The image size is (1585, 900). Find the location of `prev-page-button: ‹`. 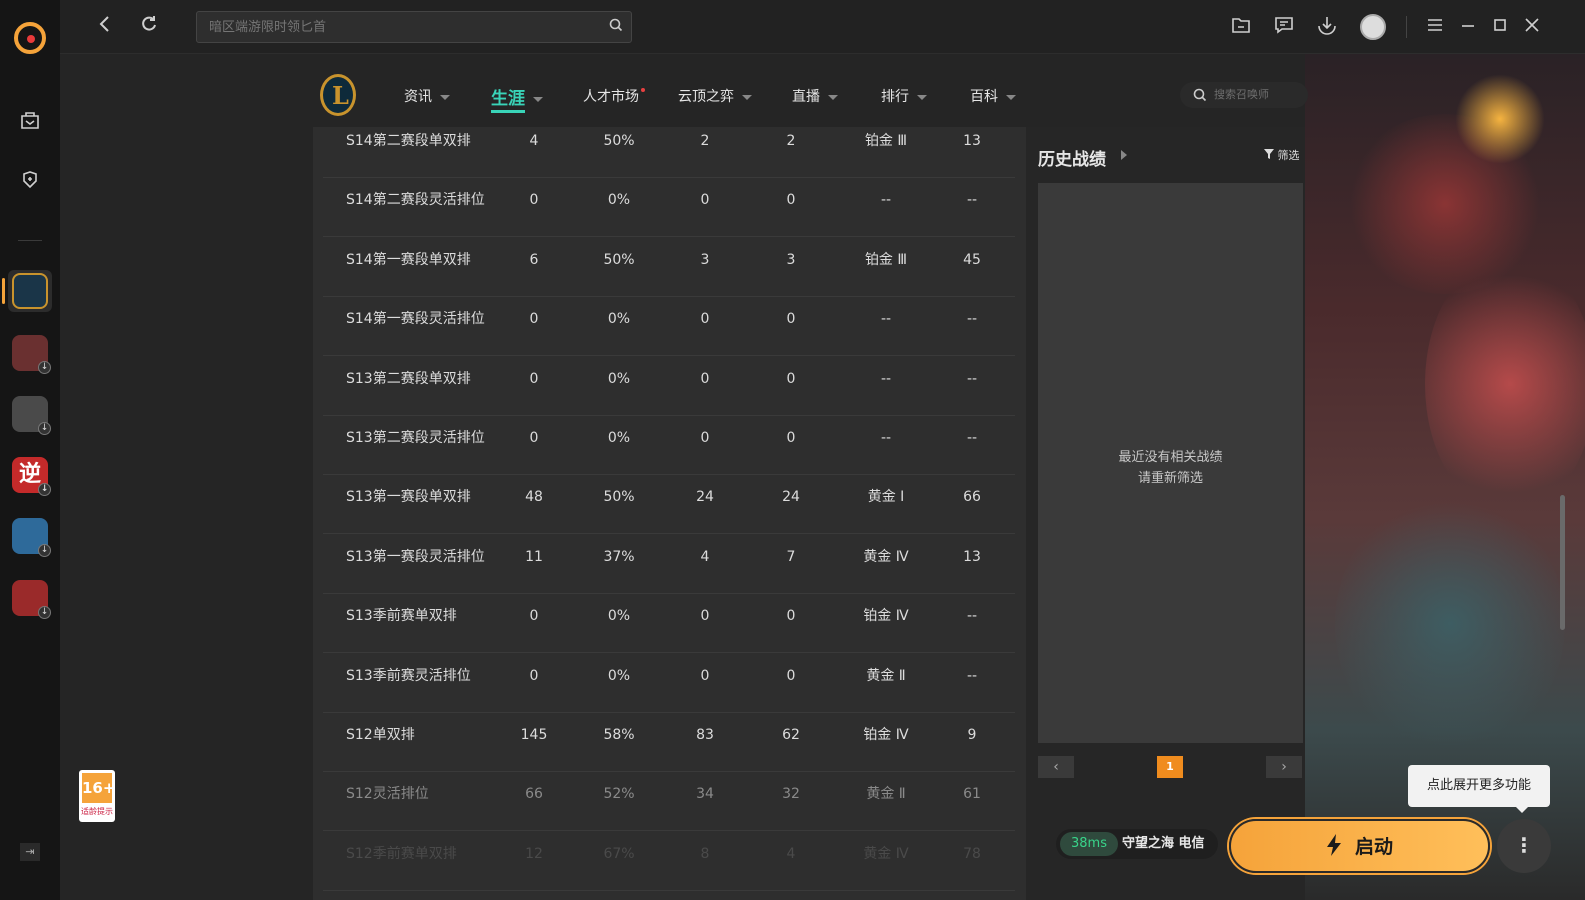

prev-page-button: ‹ is located at coordinates (1056, 767).